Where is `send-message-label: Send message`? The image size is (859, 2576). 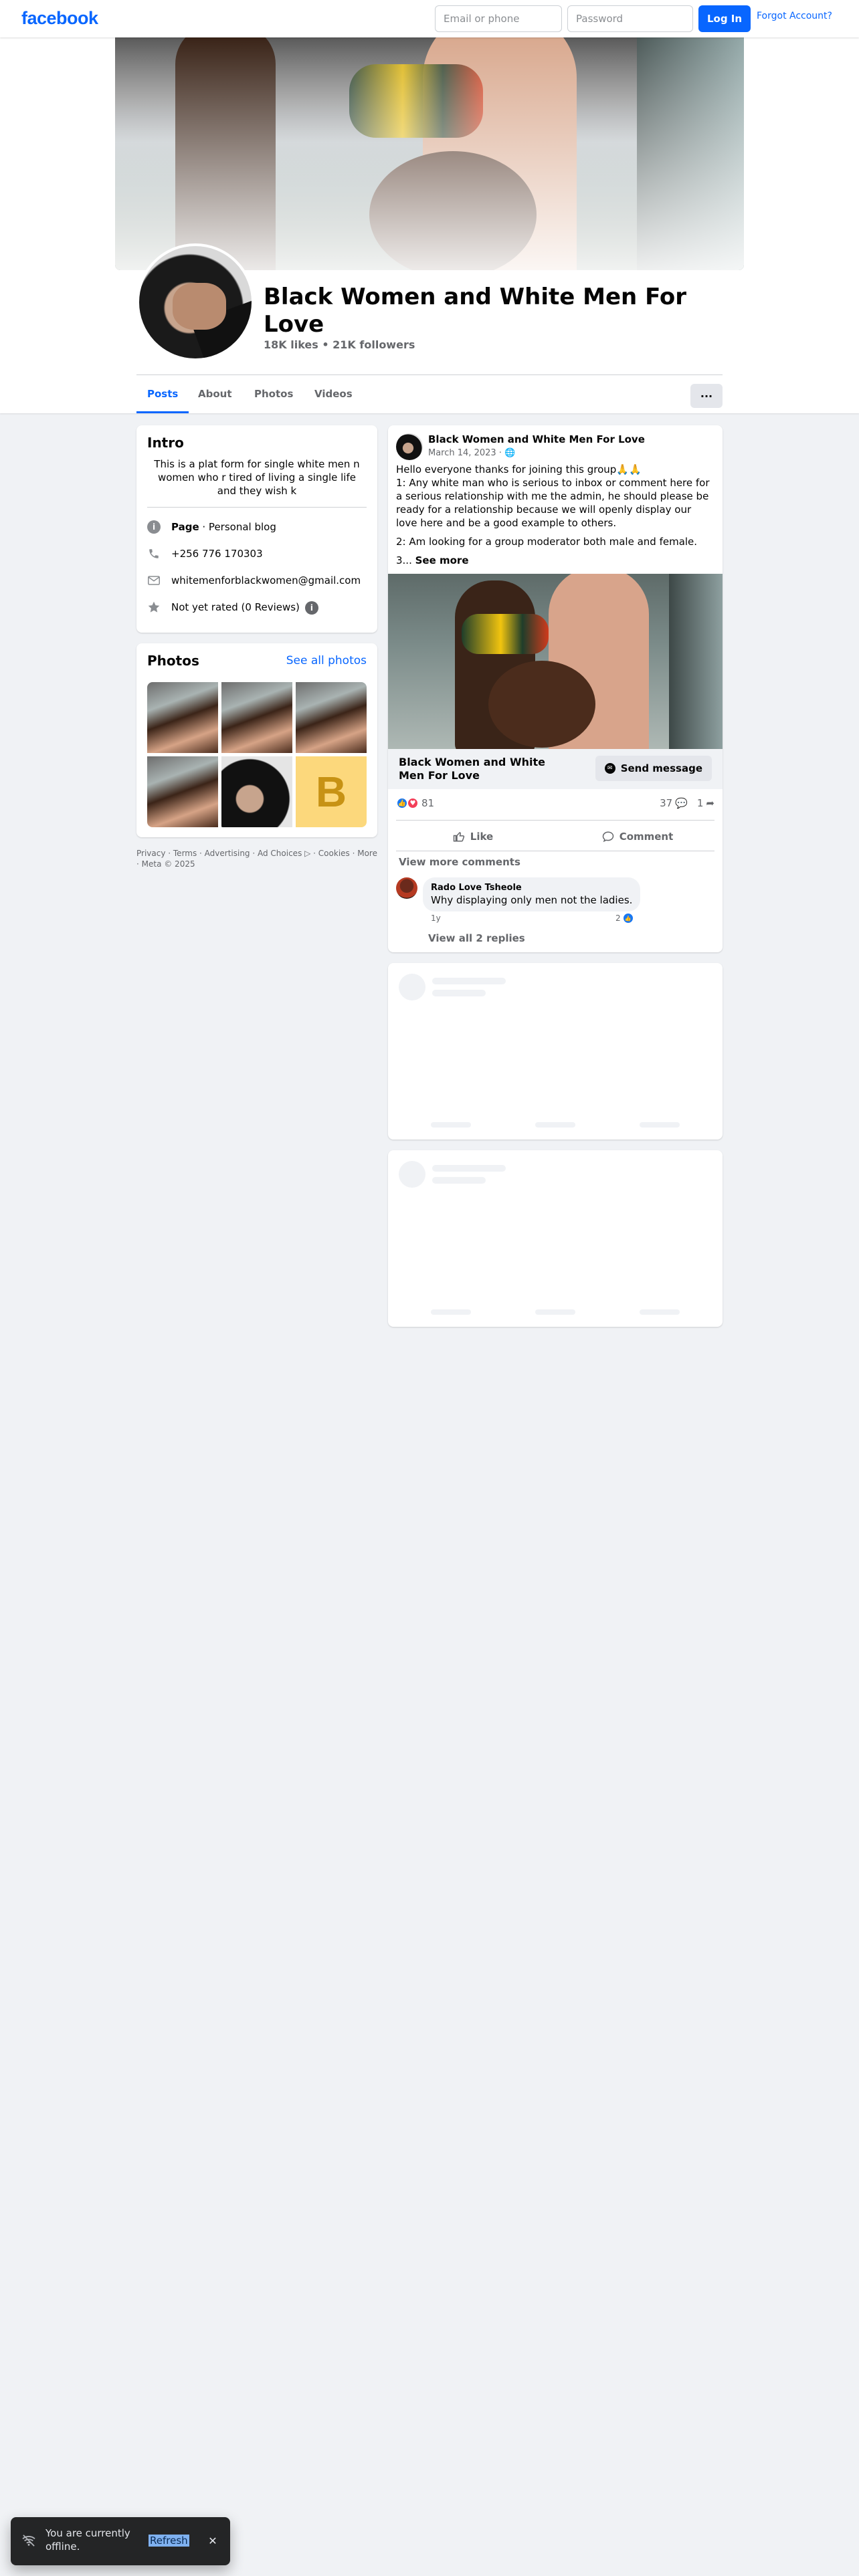
send-message-label: Send message is located at coordinates (661, 768).